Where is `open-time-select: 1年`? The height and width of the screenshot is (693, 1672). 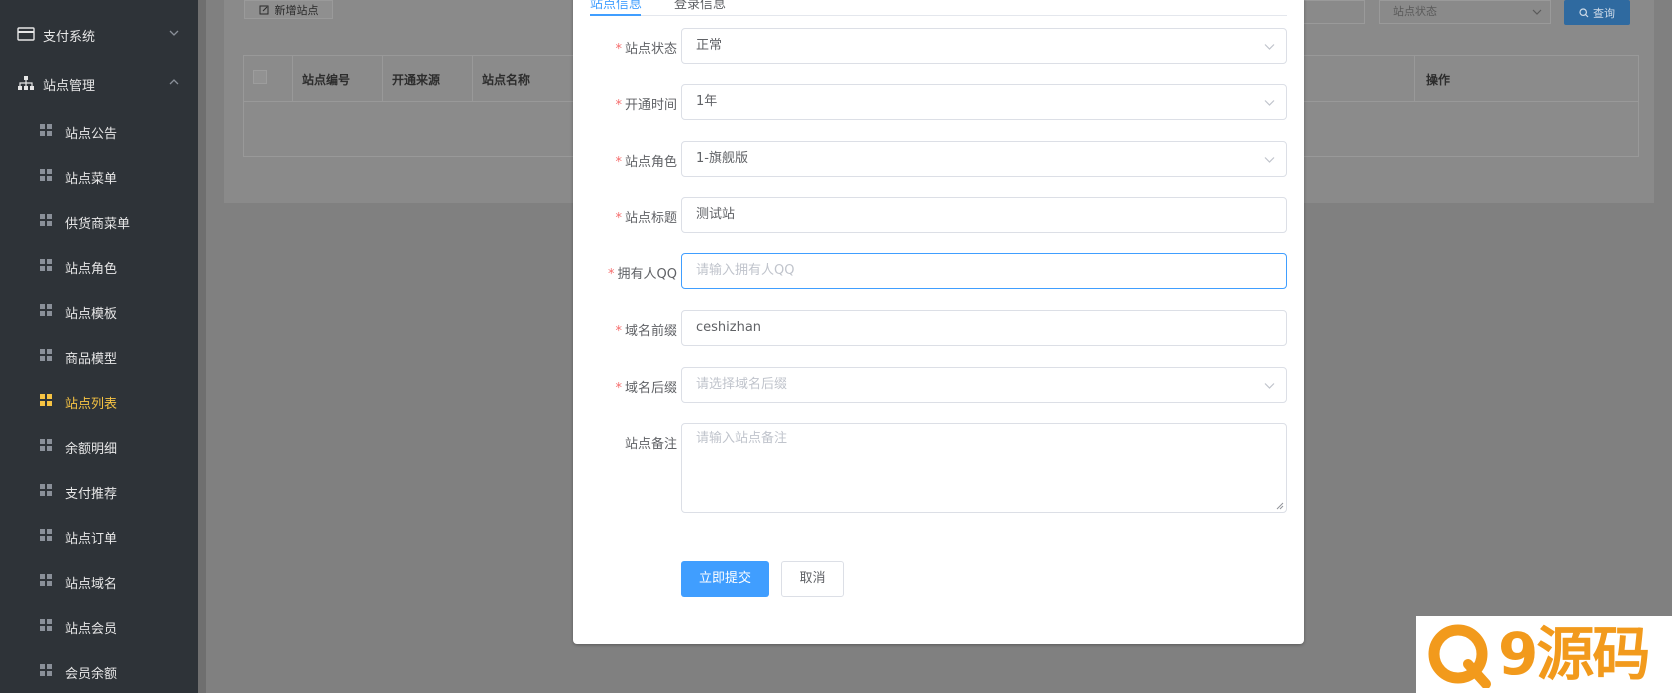 open-time-select: 1年 is located at coordinates (984, 102).